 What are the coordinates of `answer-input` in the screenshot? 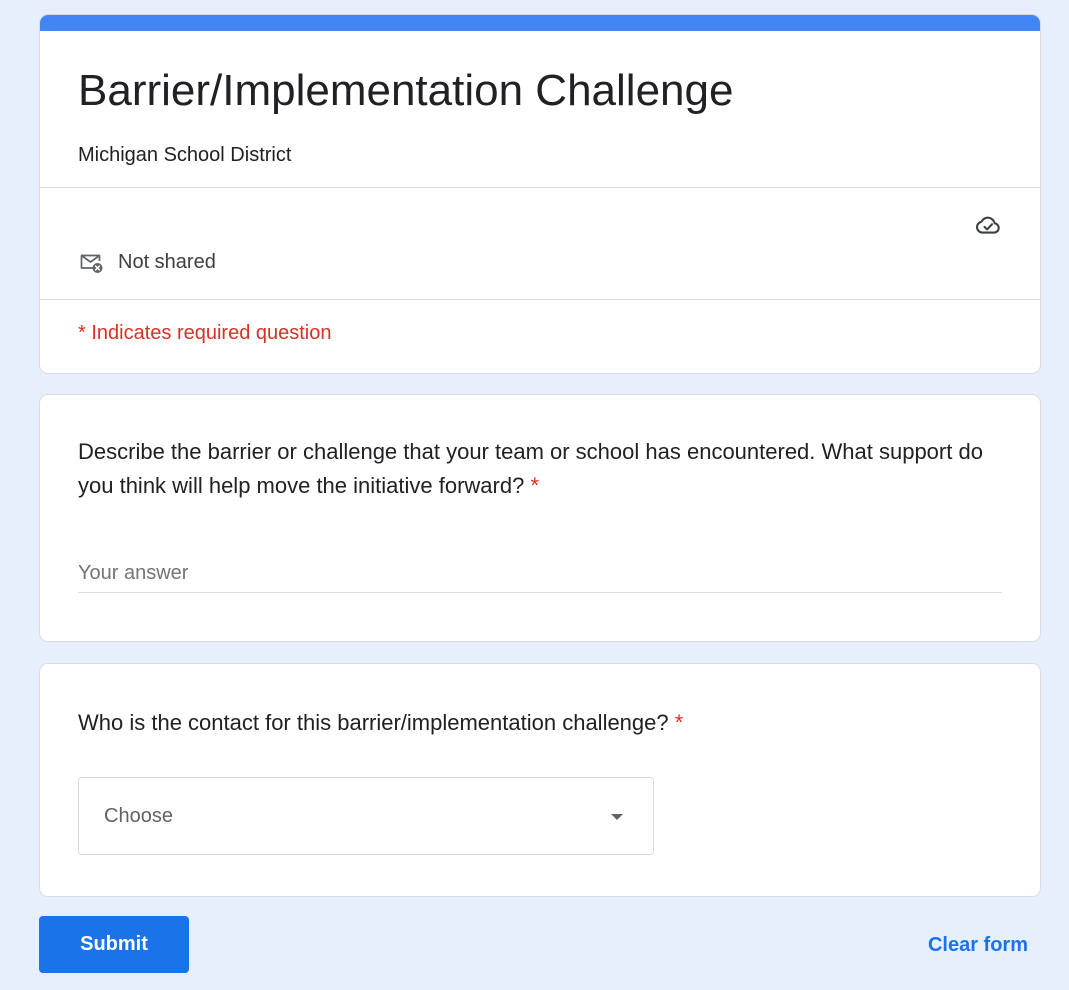 It's located at (540, 574).